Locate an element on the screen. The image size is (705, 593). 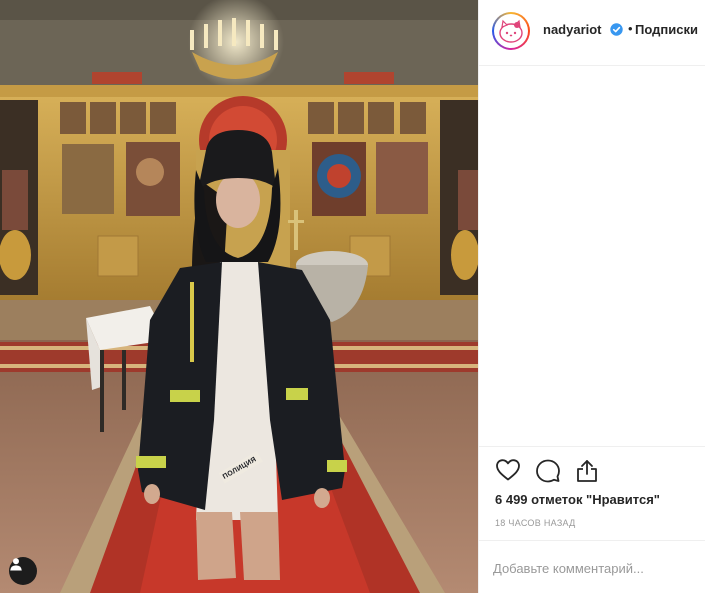
tagged-users-button is located at coordinates (23, 571).